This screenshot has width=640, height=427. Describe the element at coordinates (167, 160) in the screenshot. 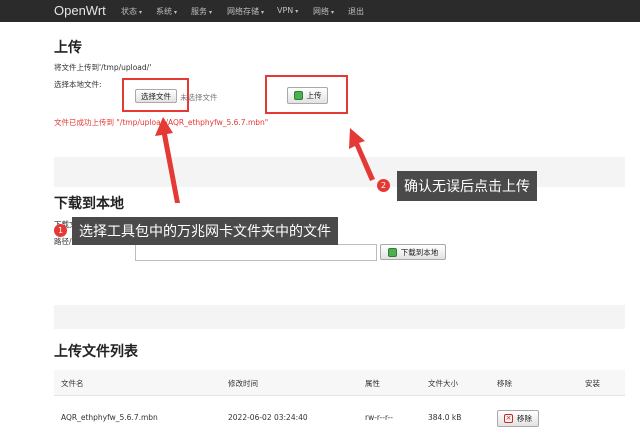

I see `arrow-to-choose-file` at that location.